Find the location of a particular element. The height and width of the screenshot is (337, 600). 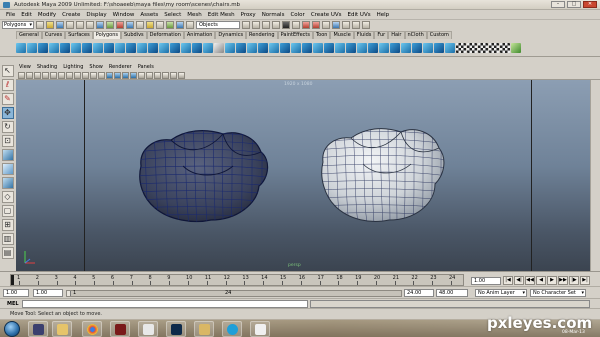

start-button-icon is located at coordinates (12, 329).